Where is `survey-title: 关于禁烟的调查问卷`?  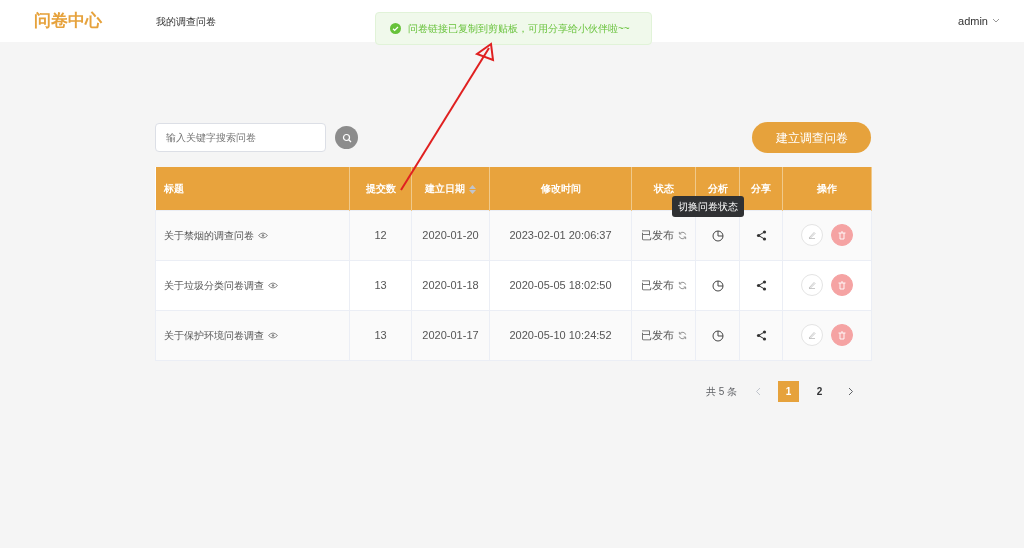
survey-title: 关于禁烟的调查问卷 is located at coordinates (209, 235).